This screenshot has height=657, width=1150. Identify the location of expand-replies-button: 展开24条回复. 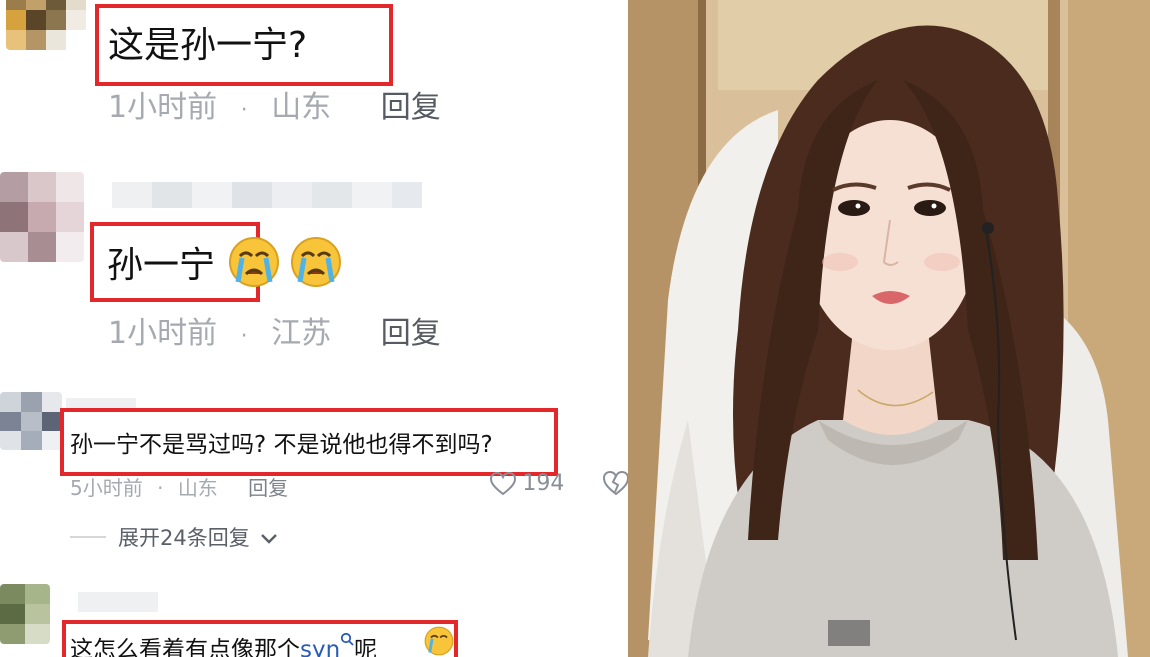
(198, 537).